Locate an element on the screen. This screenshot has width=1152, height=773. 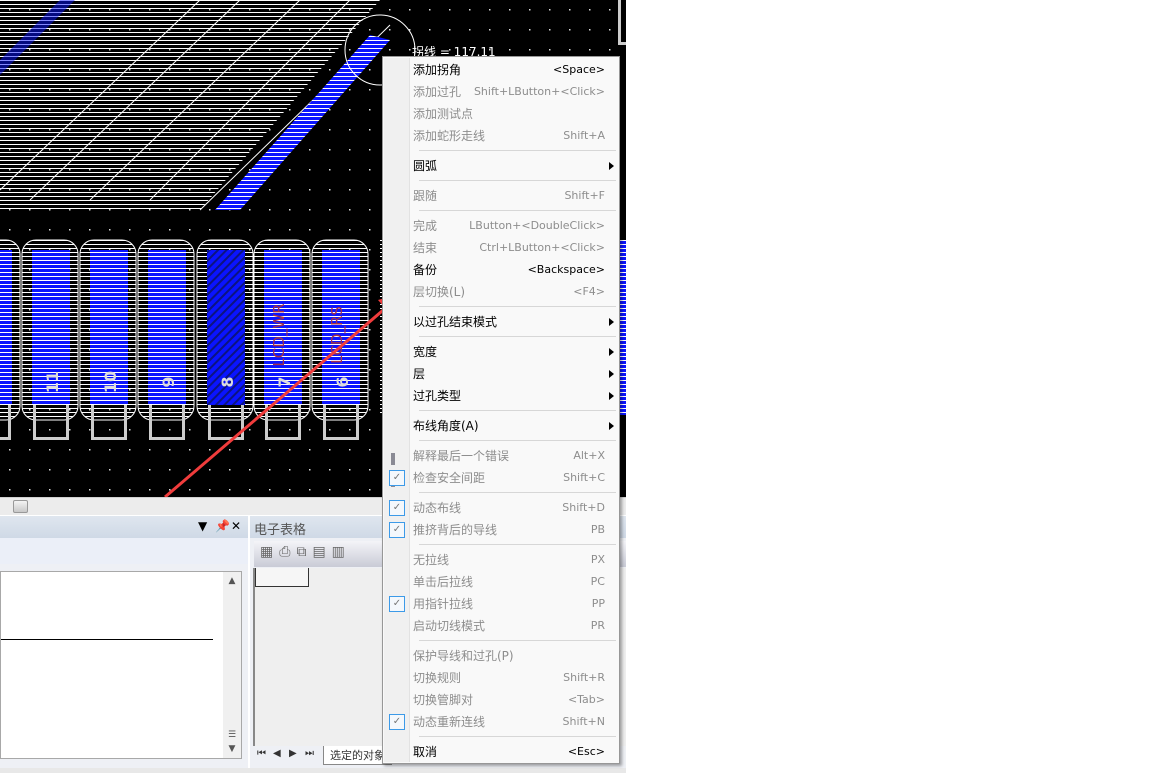
grid-cell is located at coordinates (282, 577).